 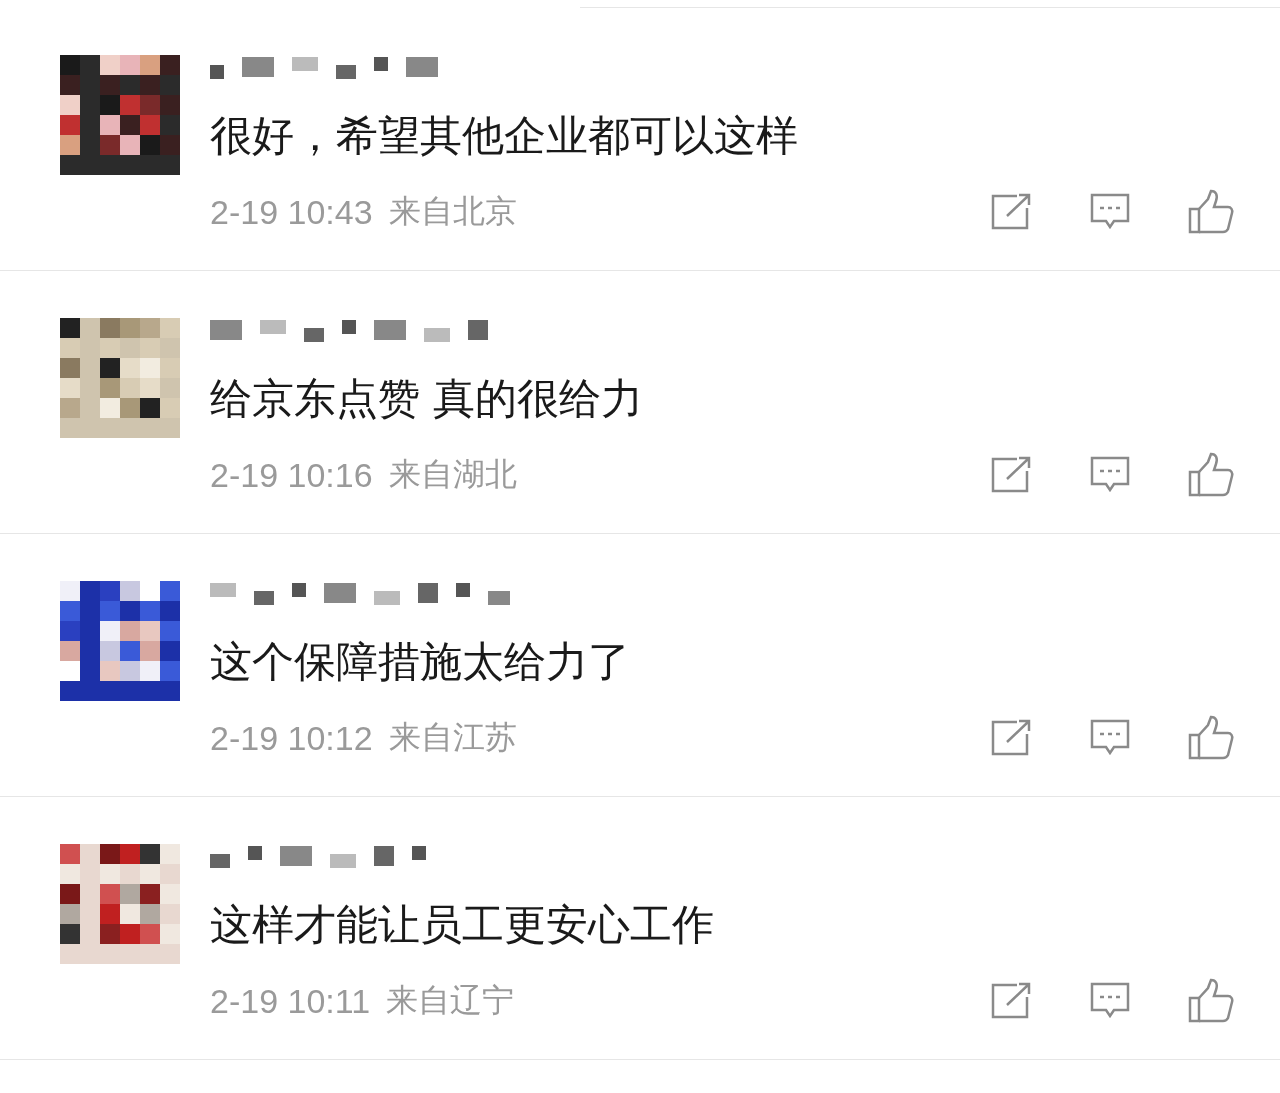 I want to click on comment-location: 来自辽宁, so click(x=450, y=1000).